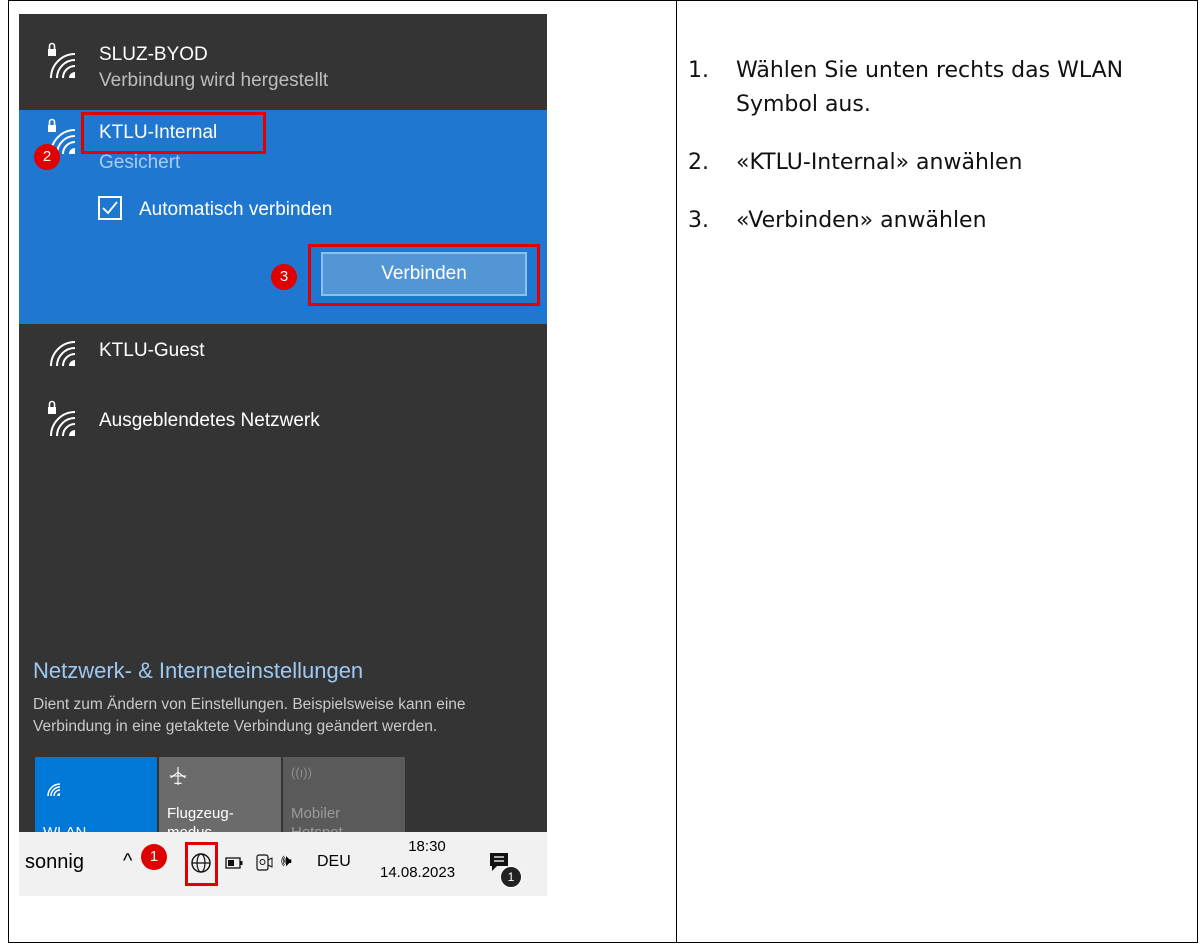 The width and height of the screenshot is (1200, 944). I want to click on tile-label-line1: Mobiler, so click(316, 813).